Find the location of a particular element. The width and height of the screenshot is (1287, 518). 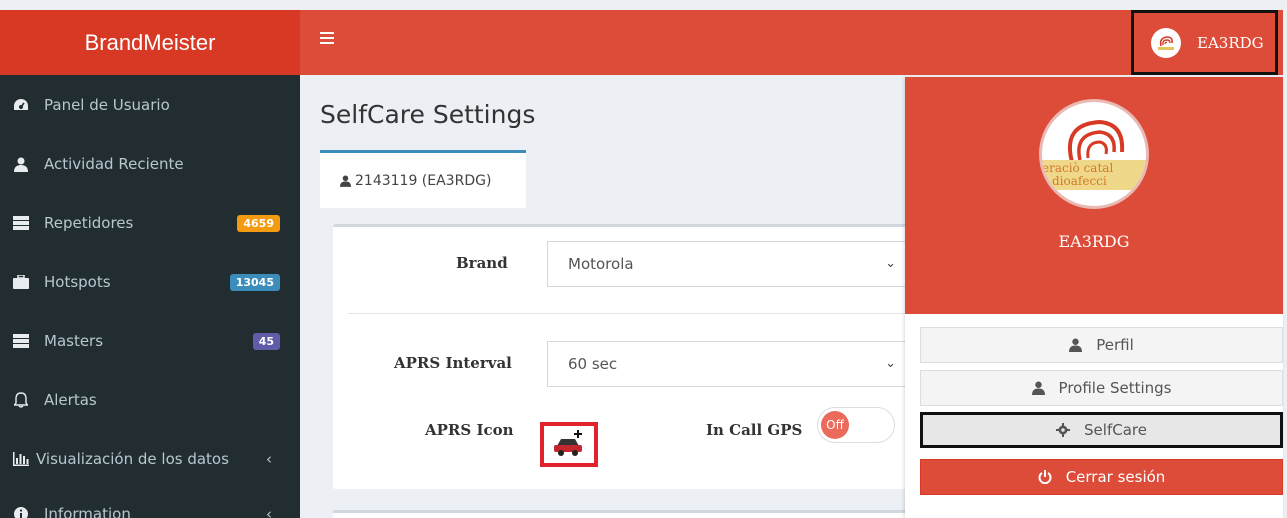

sidebar-item-label: Alertas is located at coordinates (70, 400).